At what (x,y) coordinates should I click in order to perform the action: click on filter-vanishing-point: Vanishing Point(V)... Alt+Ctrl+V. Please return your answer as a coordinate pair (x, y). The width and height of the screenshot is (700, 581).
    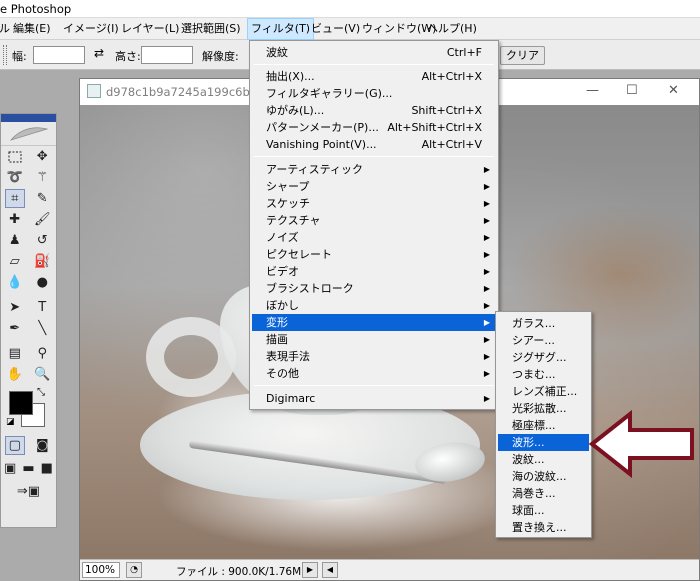
    Looking at the image, I should click on (374, 144).